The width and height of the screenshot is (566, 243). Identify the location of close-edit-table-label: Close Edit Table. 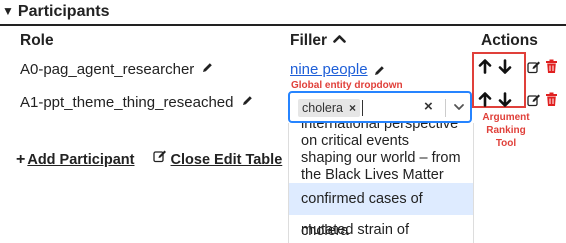
(226, 160).